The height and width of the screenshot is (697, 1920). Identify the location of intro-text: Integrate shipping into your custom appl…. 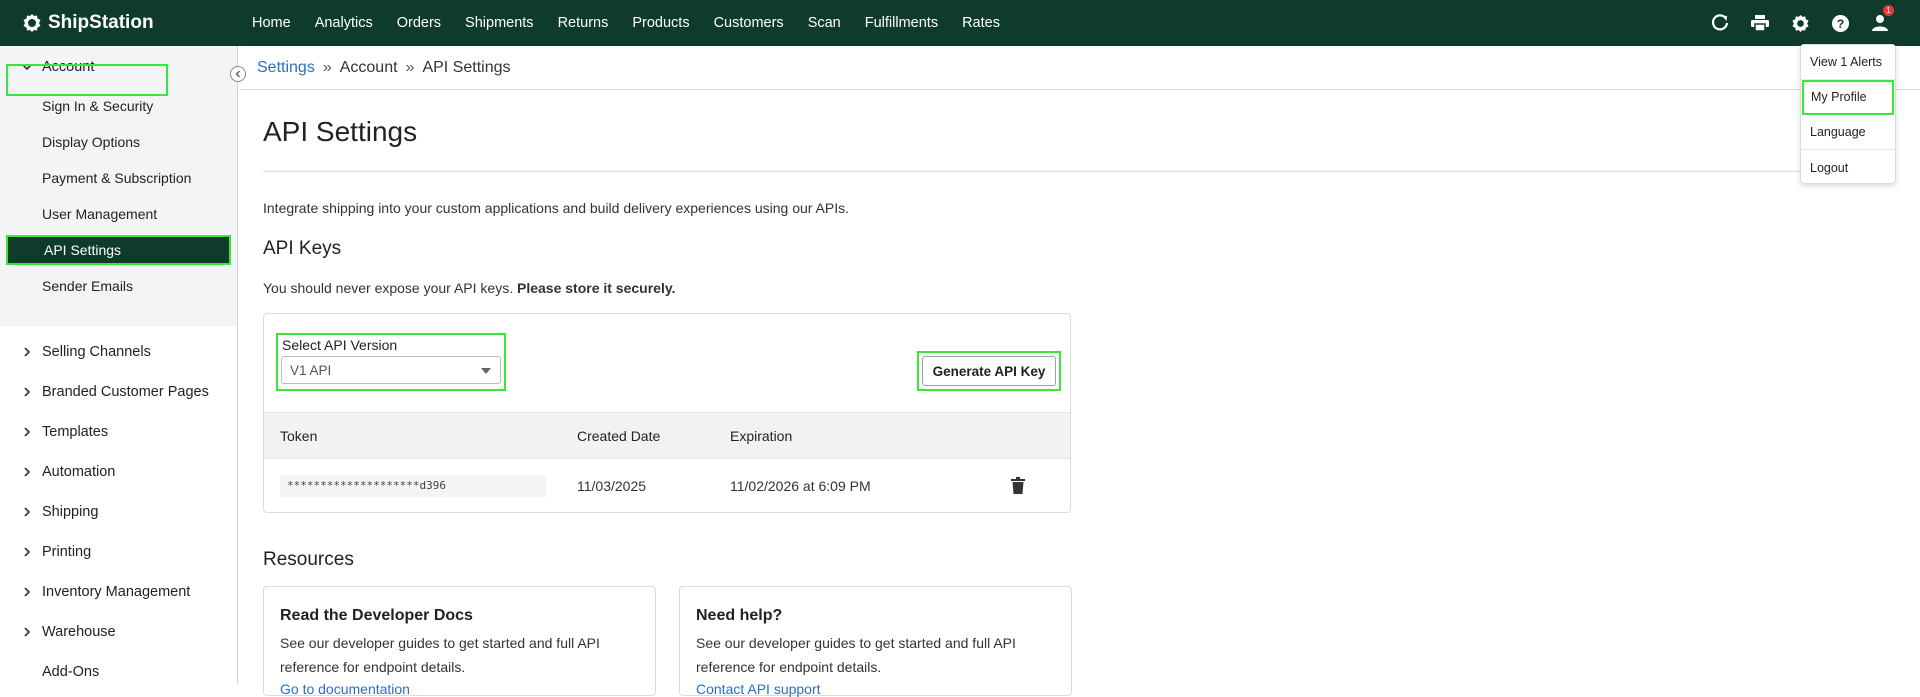
(556, 208).